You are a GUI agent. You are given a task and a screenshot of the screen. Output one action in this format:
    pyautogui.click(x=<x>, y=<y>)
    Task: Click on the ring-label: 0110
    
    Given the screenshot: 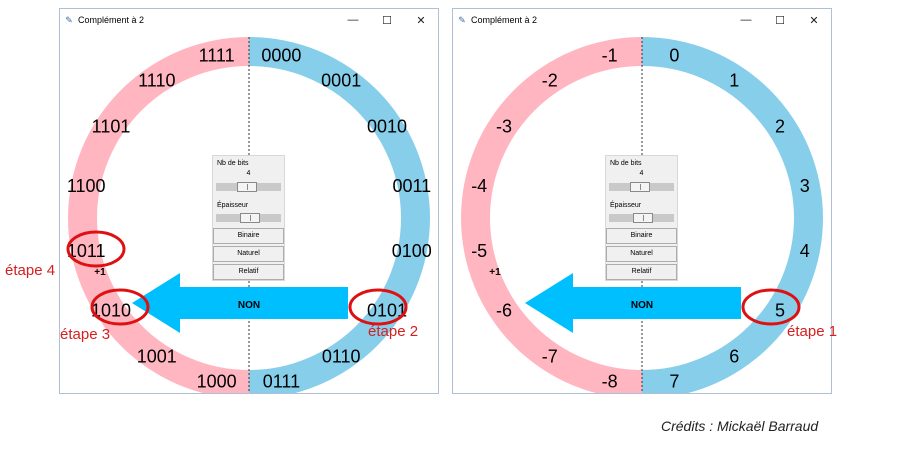 What is the action you would take?
    pyautogui.click(x=341, y=357)
    